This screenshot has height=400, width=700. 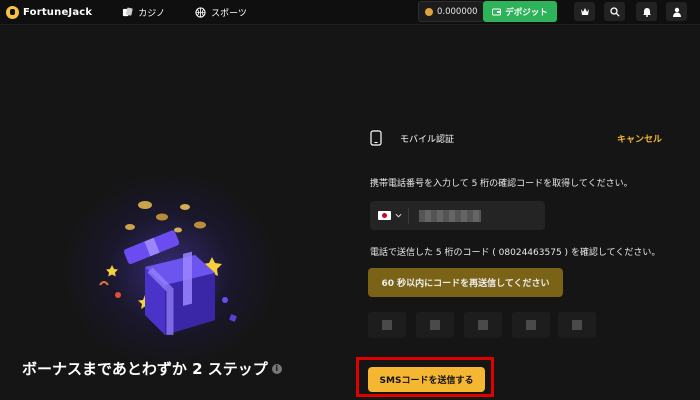 I want to click on masked-phone-number, so click(x=450, y=215).